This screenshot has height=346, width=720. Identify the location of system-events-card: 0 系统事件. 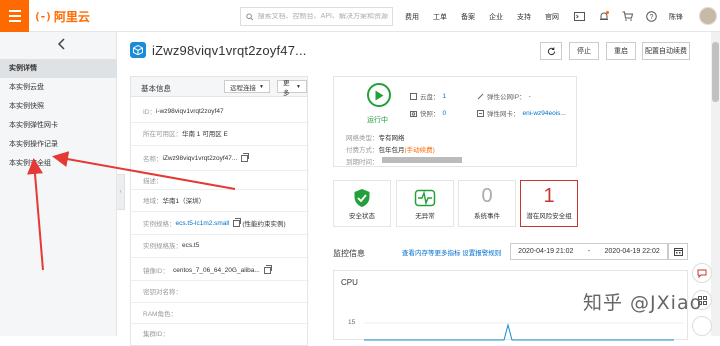
(487, 203).